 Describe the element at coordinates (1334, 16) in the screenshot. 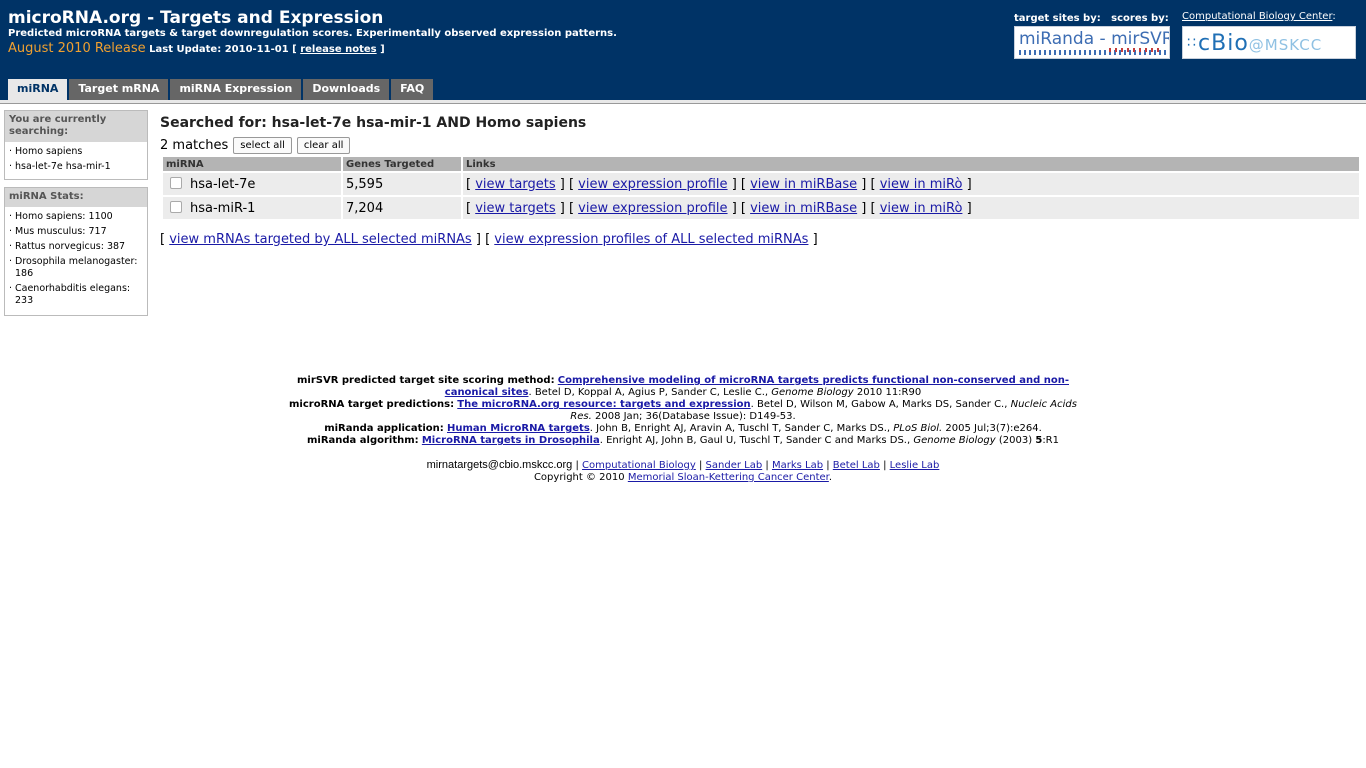

I see `cbc-colon: :` at that location.